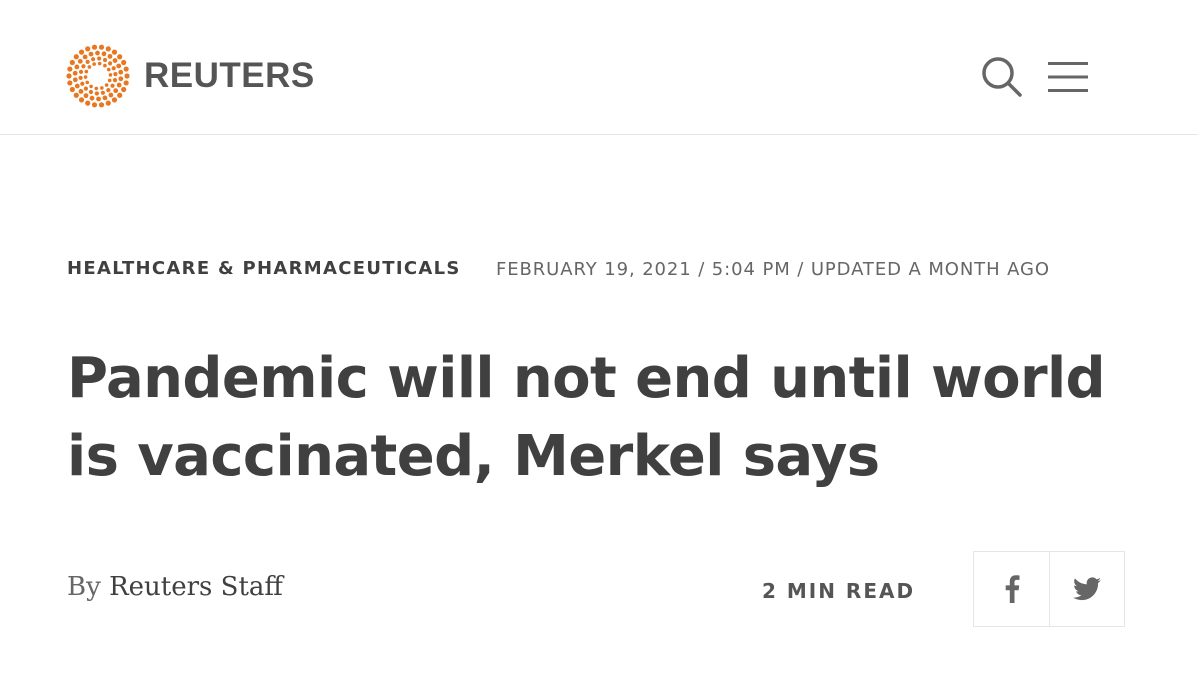 This screenshot has width=1198, height=674. What do you see at coordinates (839, 591) in the screenshot?
I see `read-time: 2 MIN READ` at bounding box center [839, 591].